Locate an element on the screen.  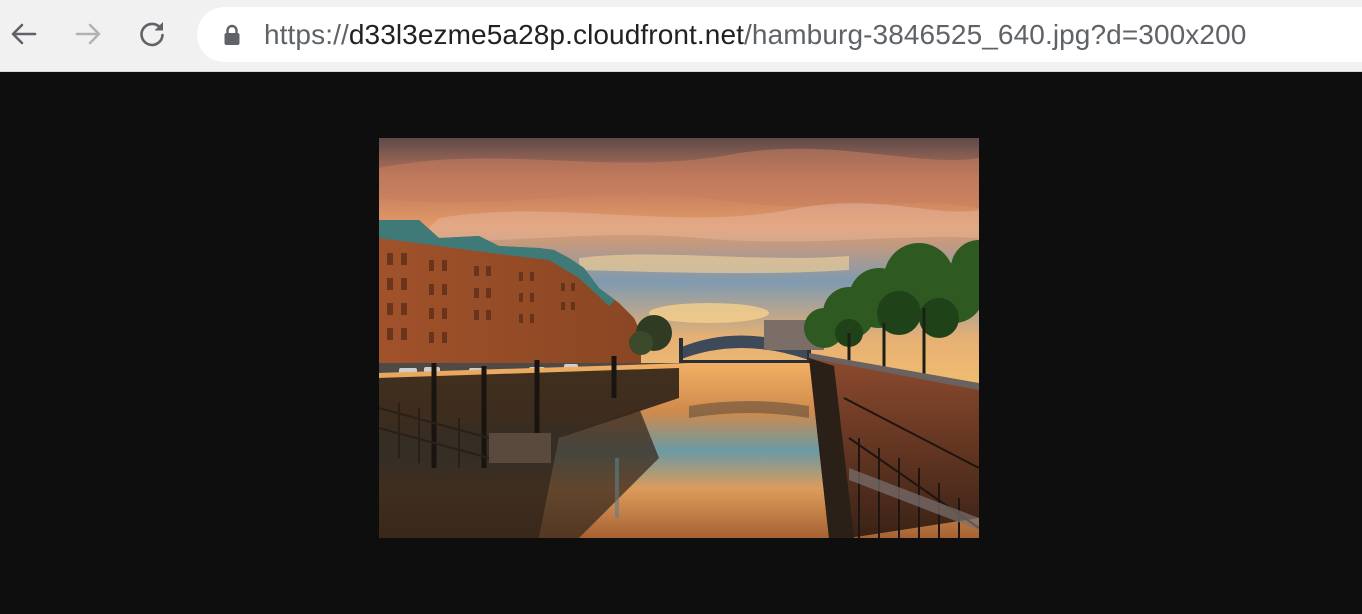
arrow-right-icon is located at coordinates (88, 34).